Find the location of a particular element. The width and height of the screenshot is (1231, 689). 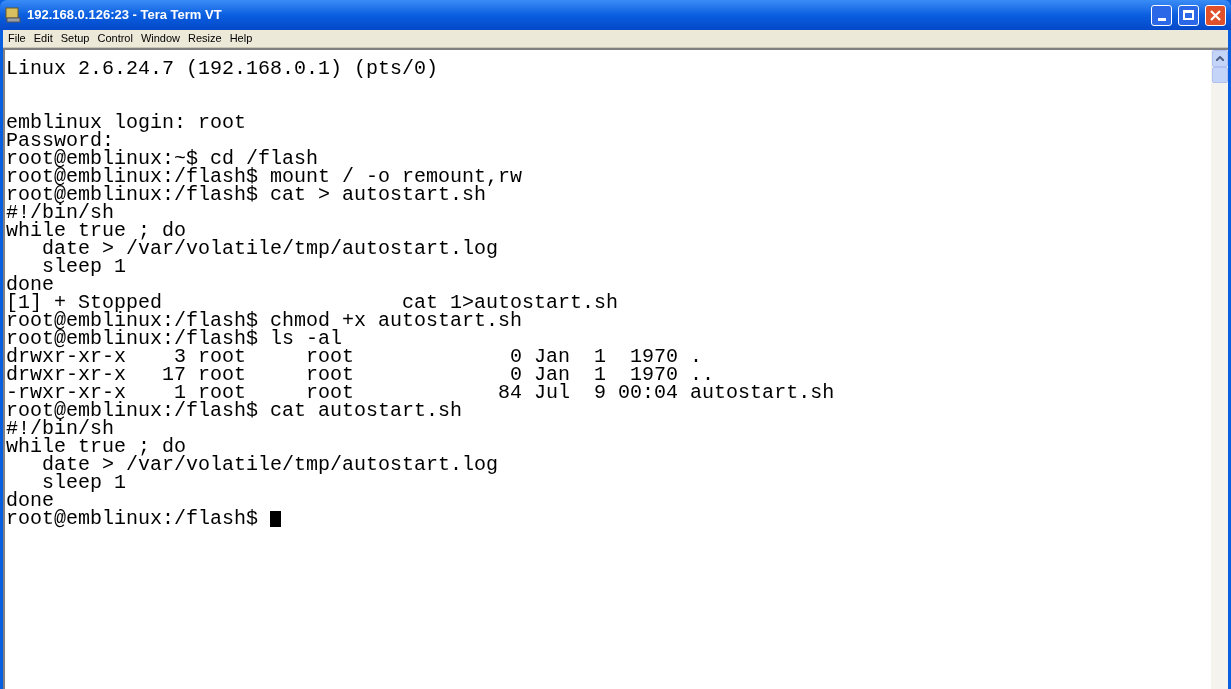

terminal-line: root@emblinux:/flash$ chmod +x autostart.sh is located at coordinates (264, 321).